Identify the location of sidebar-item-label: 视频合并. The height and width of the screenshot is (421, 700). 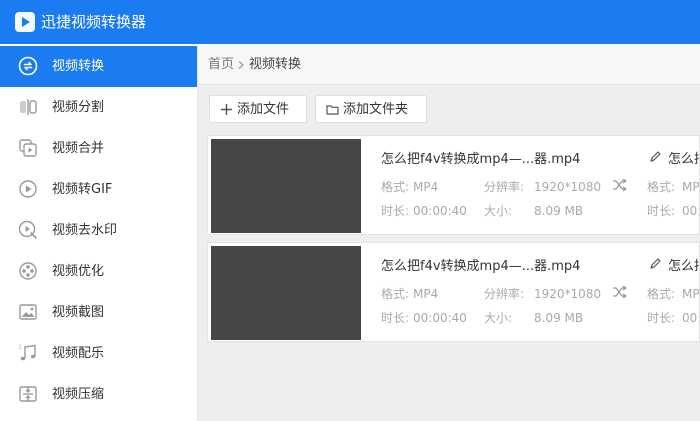
(78, 148).